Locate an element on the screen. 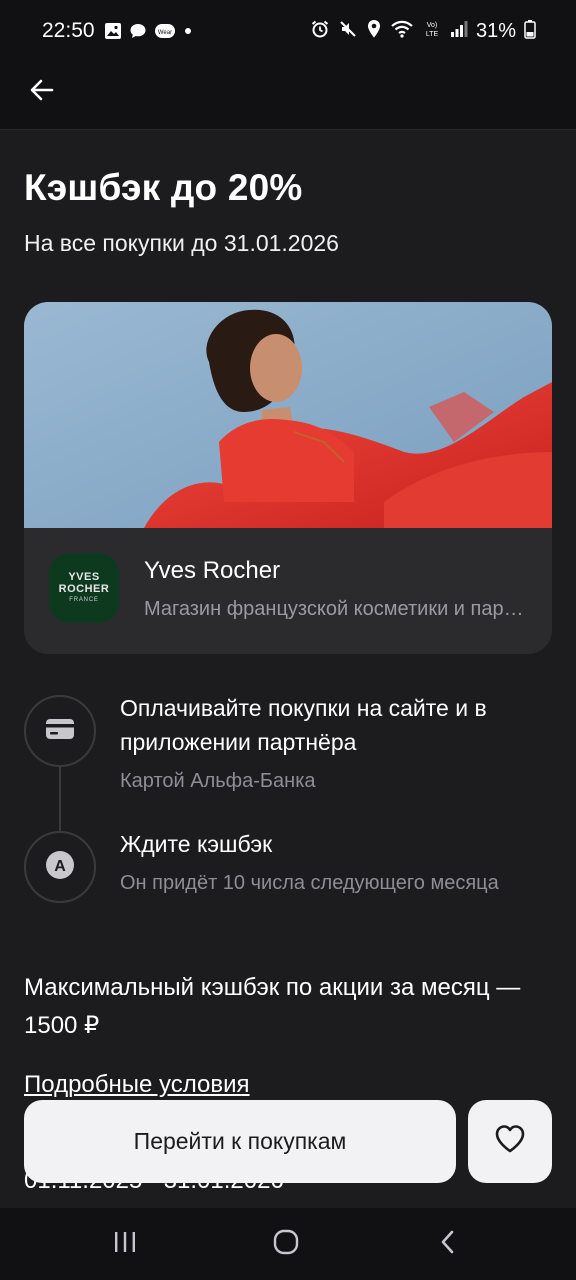 This screenshot has width=576, height=1280. home-icon is located at coordinates (286, 1244).